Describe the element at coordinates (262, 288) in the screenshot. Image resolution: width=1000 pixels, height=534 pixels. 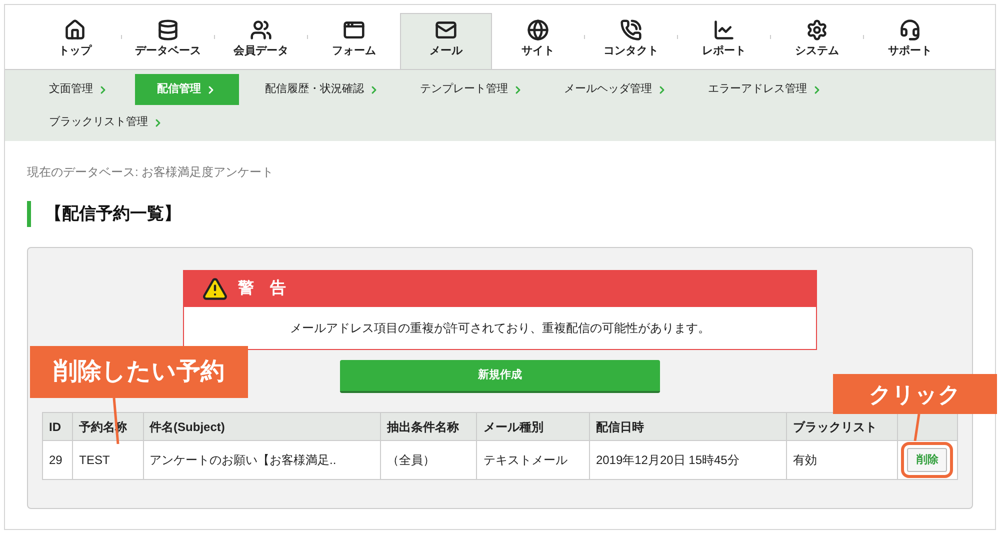
I see `warning-title: 警 告` at that location.